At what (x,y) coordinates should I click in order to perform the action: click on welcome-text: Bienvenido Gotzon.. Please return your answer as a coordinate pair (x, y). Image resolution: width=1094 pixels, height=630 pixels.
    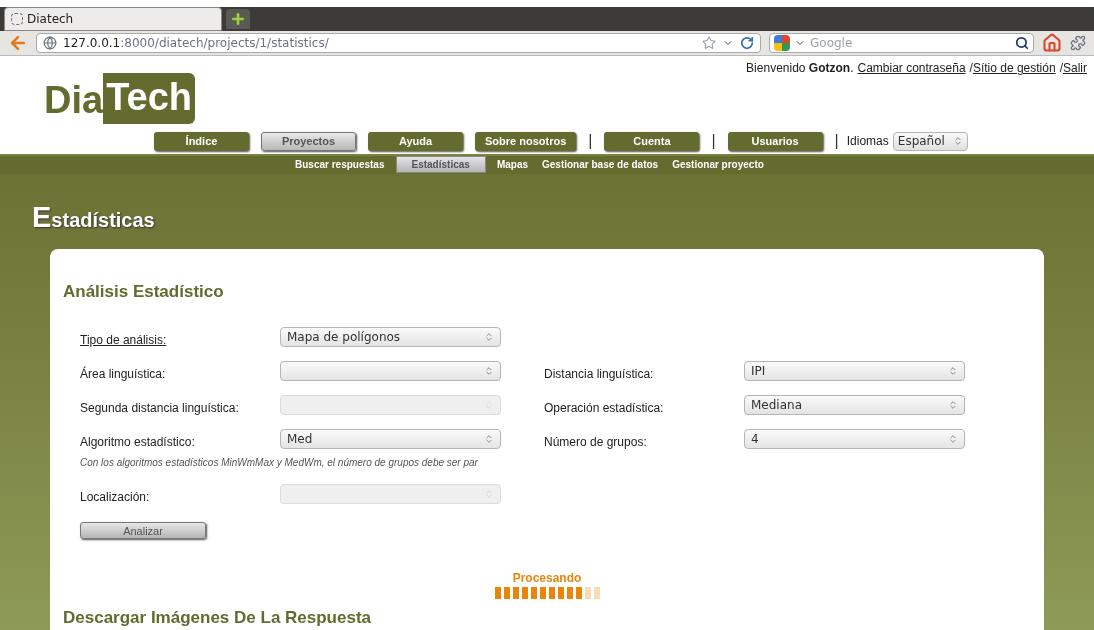
    Looking at the image, I should click on (800, 69).